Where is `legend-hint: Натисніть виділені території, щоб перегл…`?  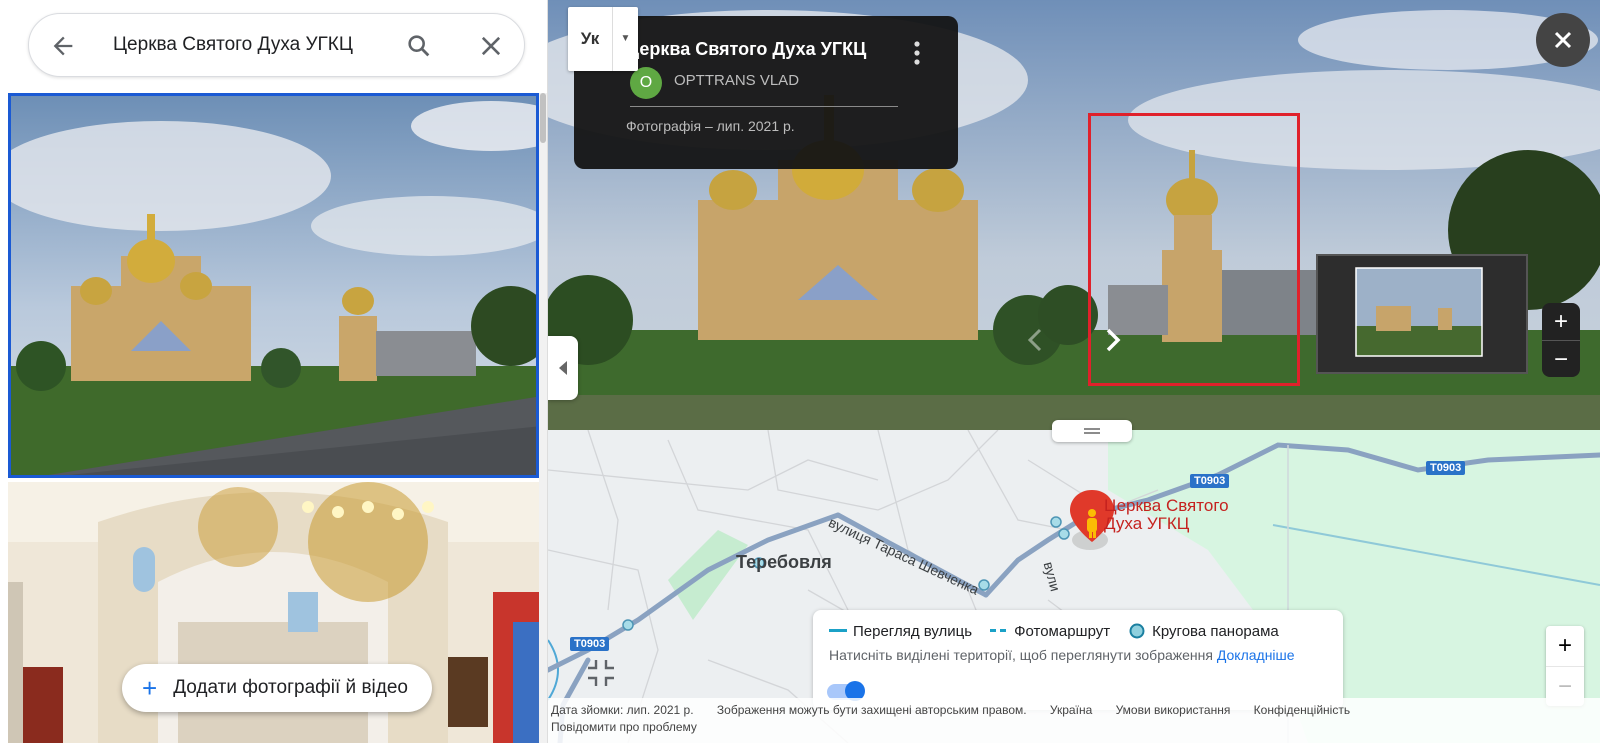
legend-hint: Натисніть виділені території, щоб перегл… is located at coordinates (1021, 655).